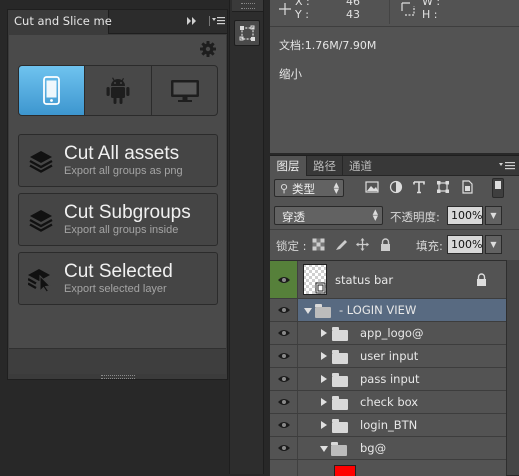  What do you see at coordinates (362, 244) in the screenshot?
I see `lock-position-icon` at bounding box center [362, 244].